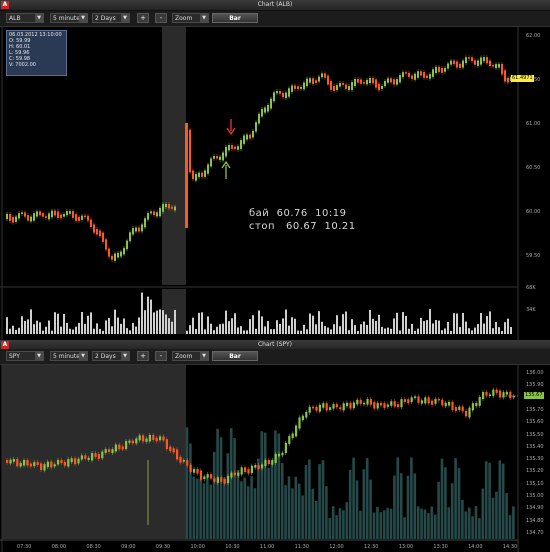 This screenshot has width=550, height=552. What do you see at coordinates (190, 356) in the screenshot?
I see `bottom-zoom-select: Zoom ▼` at bounding box center [190, 356].